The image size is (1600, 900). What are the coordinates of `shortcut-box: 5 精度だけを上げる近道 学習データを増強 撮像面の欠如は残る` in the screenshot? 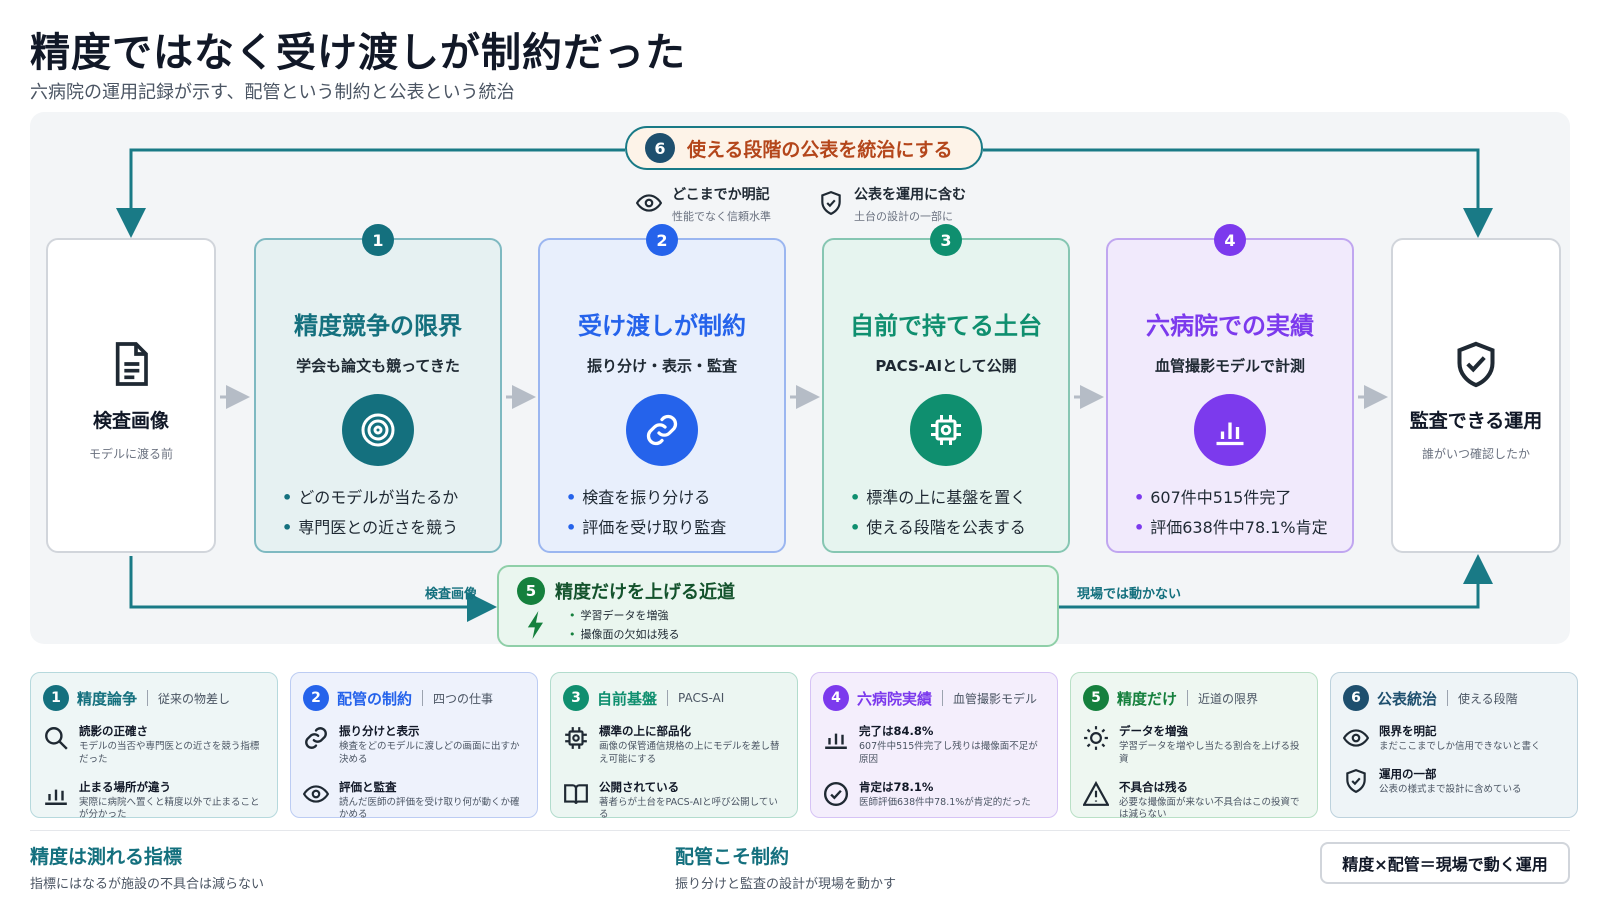 It's located at (778, 606).